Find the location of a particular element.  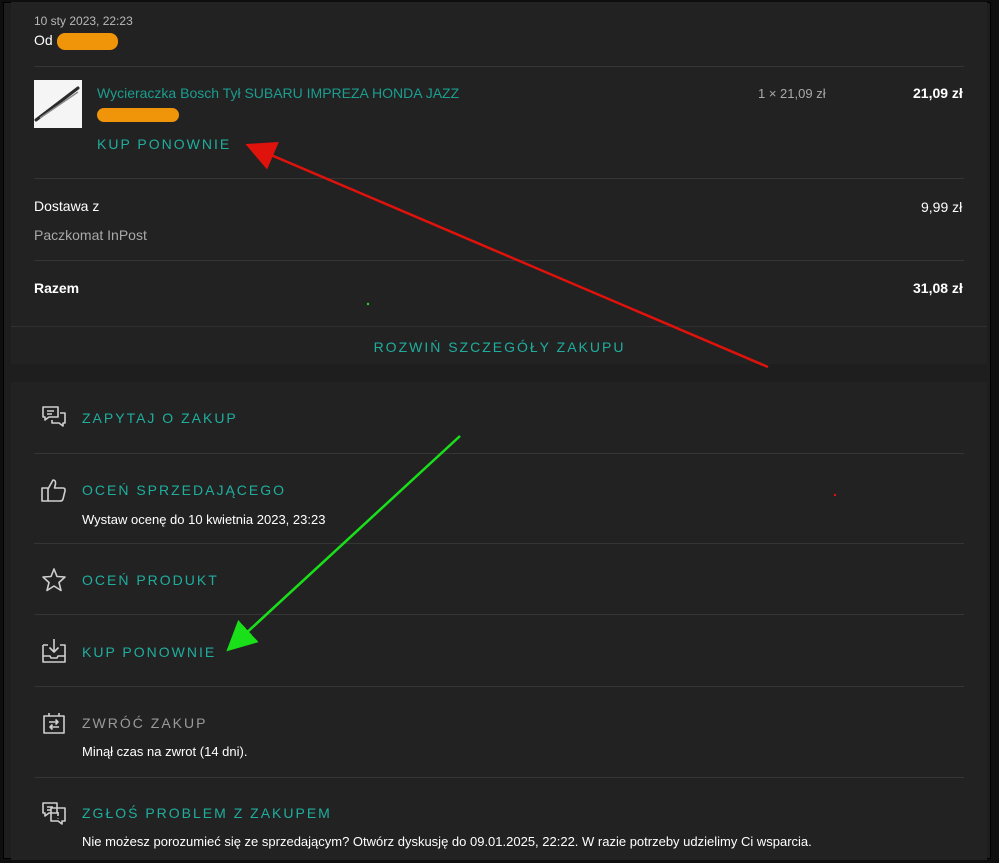

delivery-method: Paczkomat InPost is located at coordinates (90, 235).